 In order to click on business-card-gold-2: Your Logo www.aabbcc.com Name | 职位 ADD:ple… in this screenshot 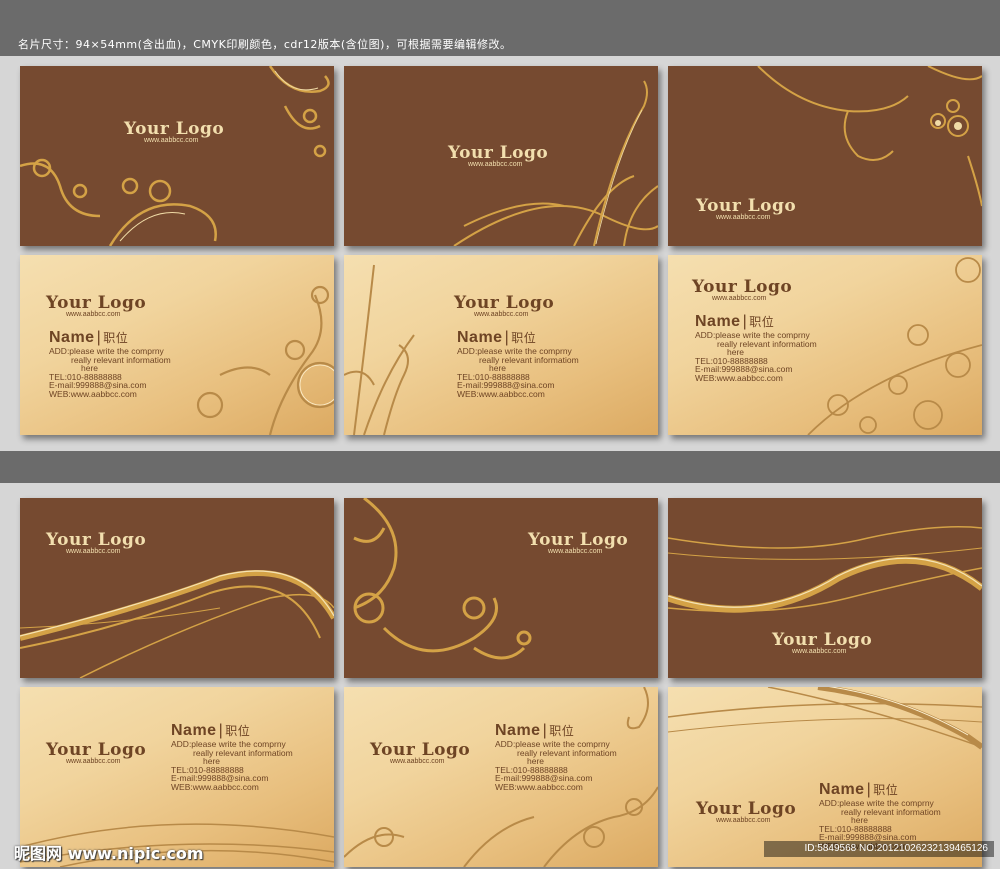, I will do `click(501, 345)`.